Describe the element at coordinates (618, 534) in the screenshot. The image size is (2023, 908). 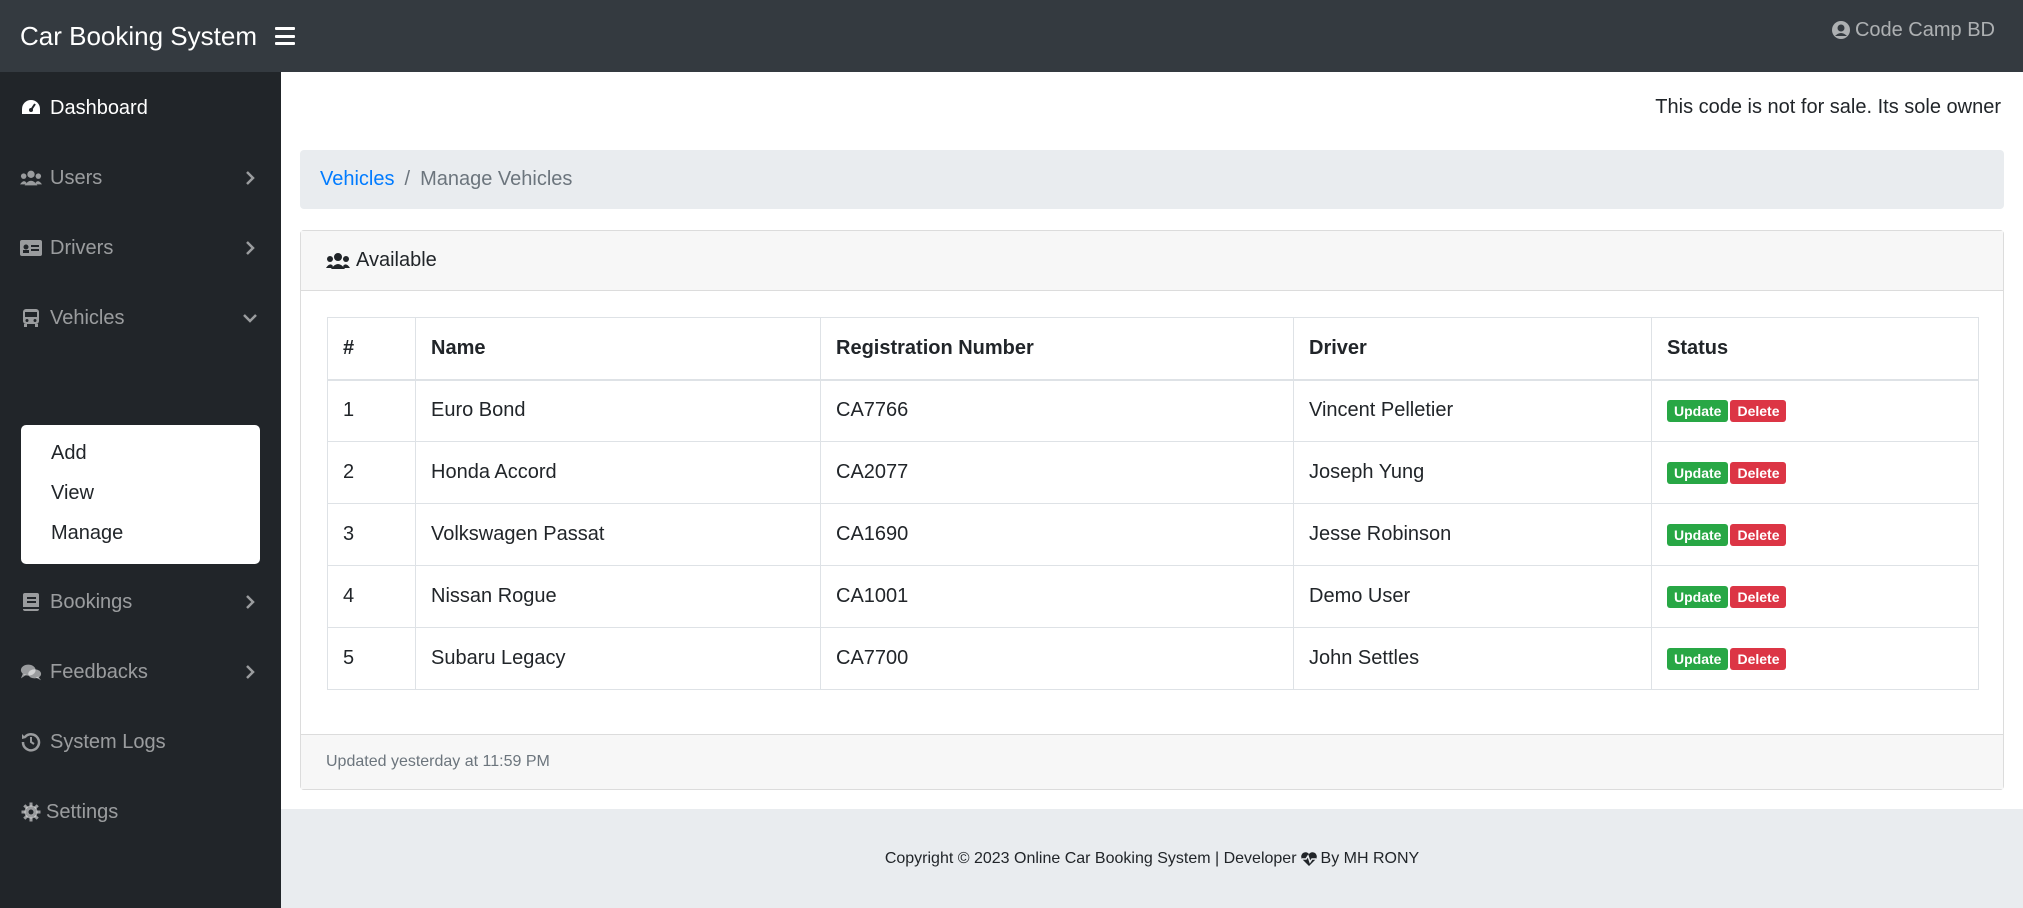
I see `cell-name: Volkswagen Passat` at that location.